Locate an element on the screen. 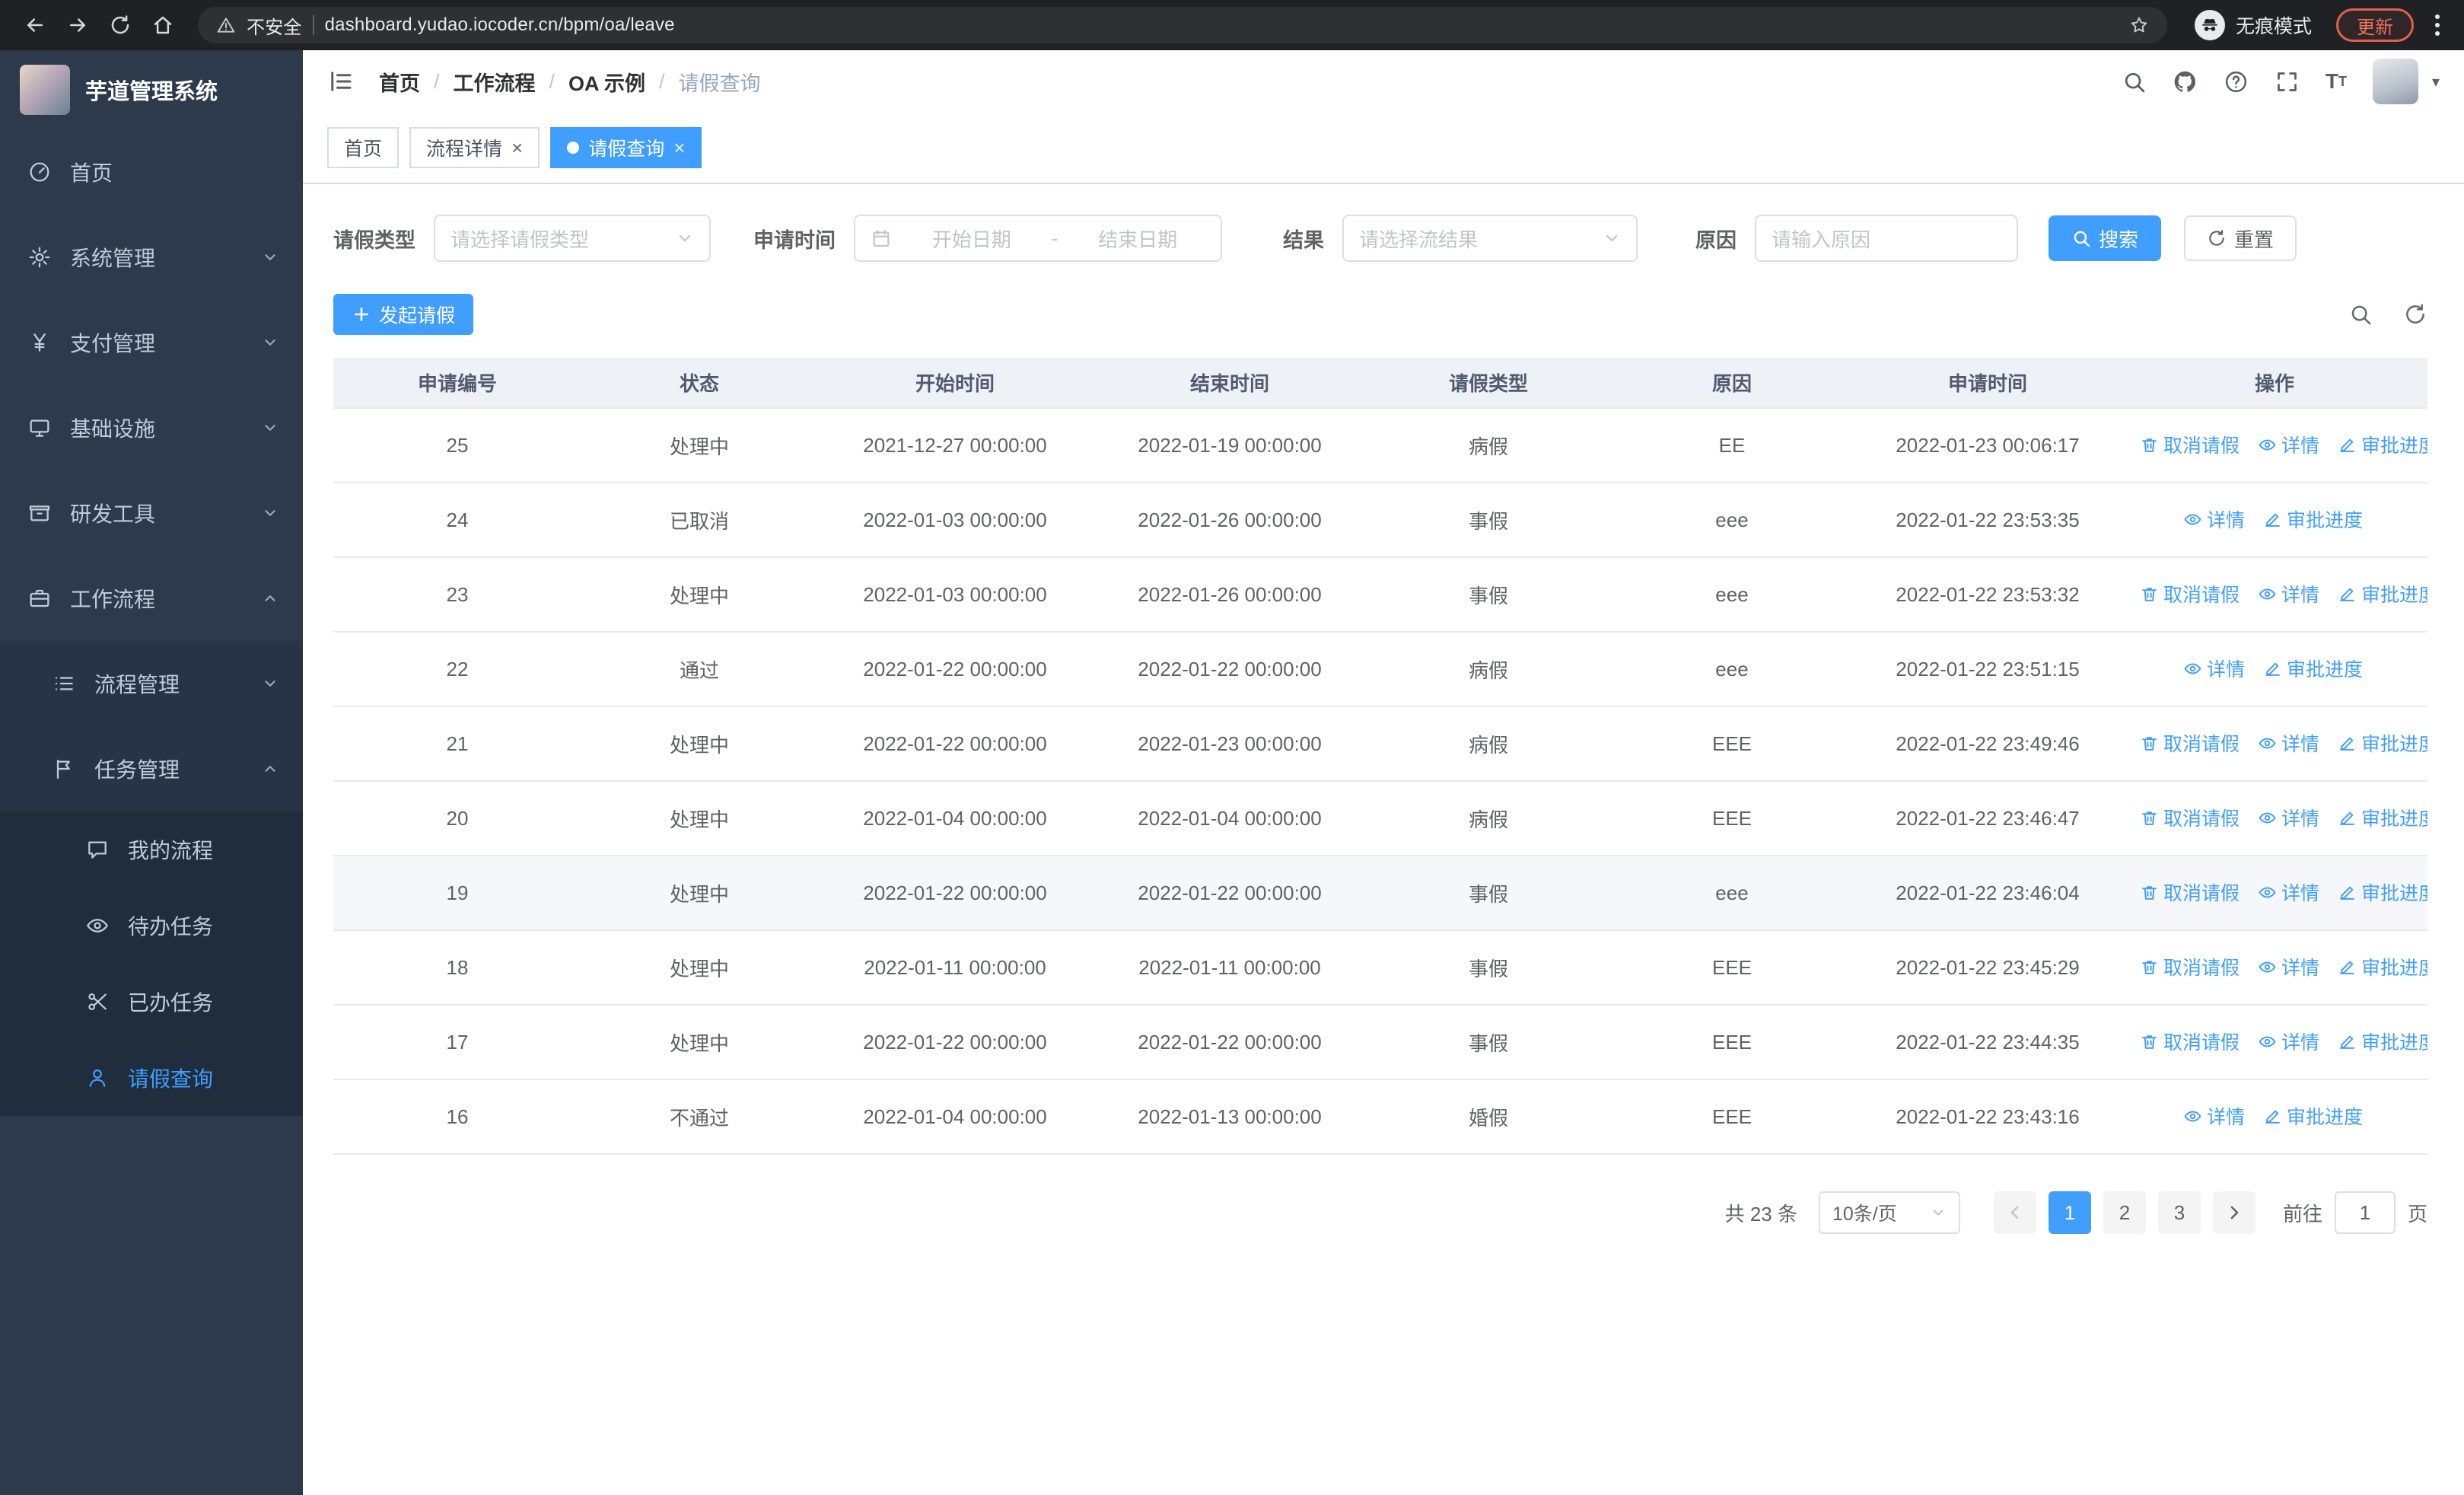 The height and width of the screenshot is (1495, 2464). tab-item: 流程详情 × is located at coordinates (474, 147).